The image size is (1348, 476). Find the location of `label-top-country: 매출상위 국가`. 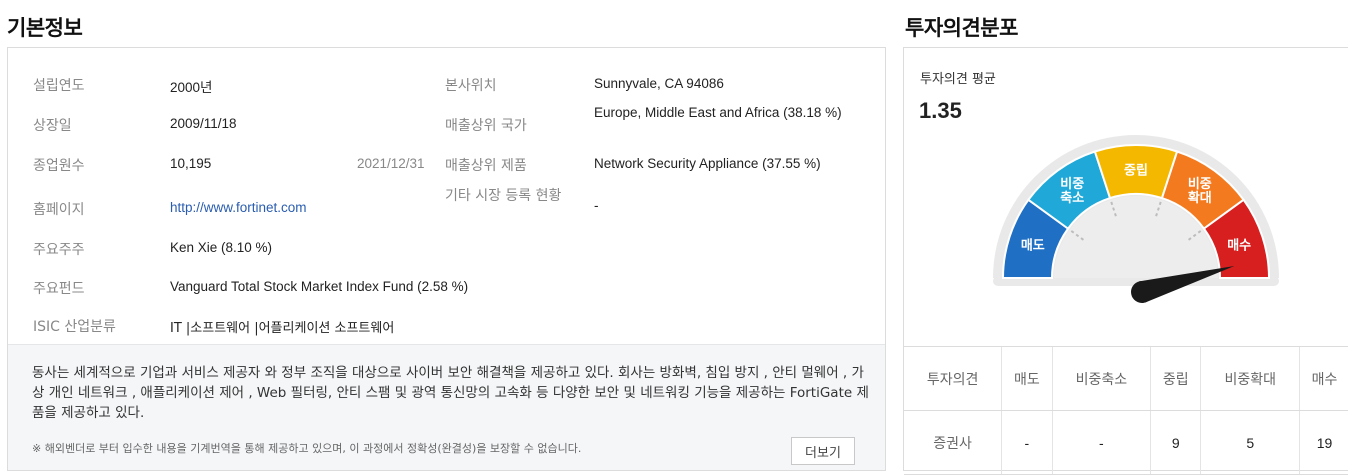

label-top-country: 매출상위 국가 is located at coordinates (486, 126).